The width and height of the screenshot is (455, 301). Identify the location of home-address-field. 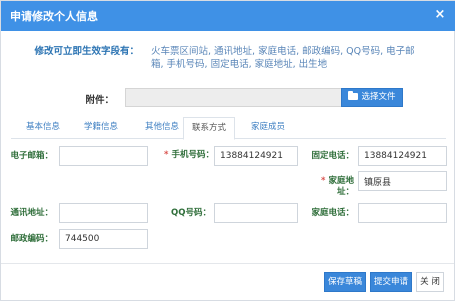
(402, 181).